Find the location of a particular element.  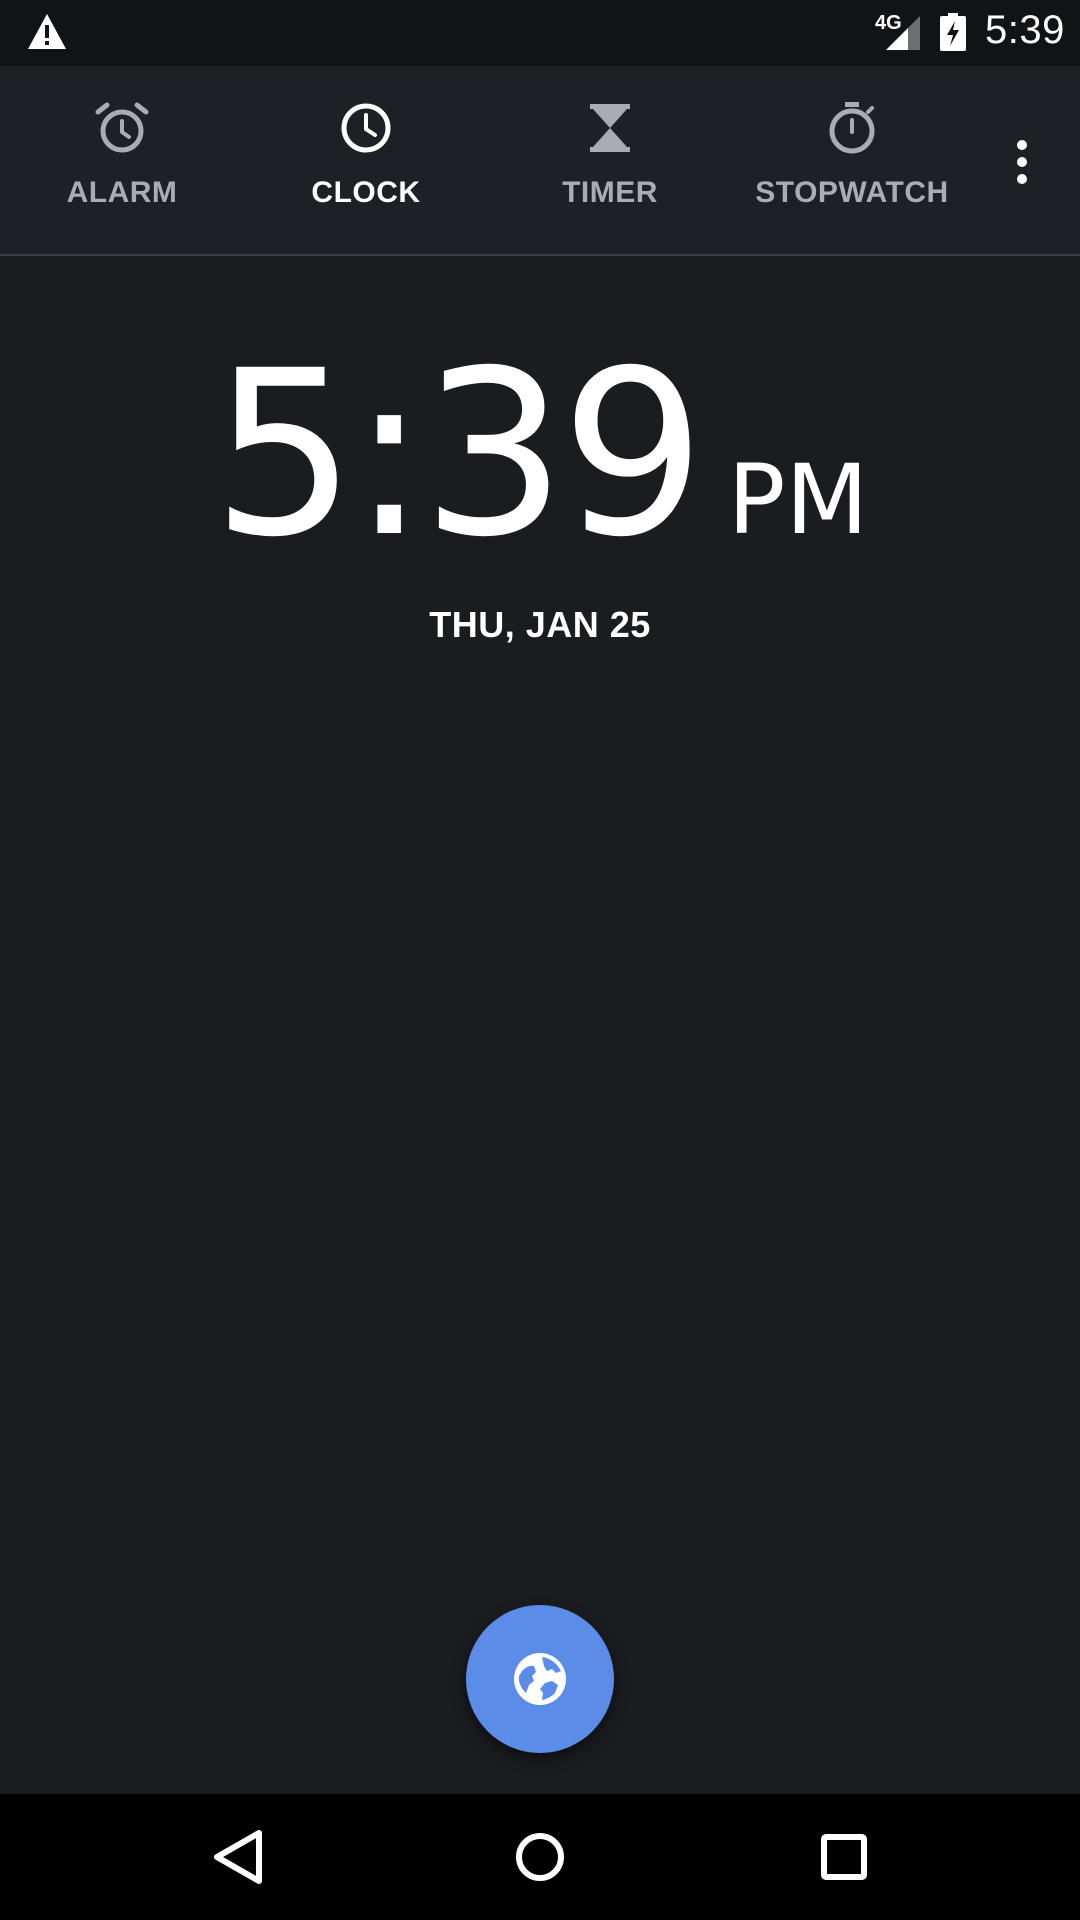

home-icon is located at coordinates (540, 1857).